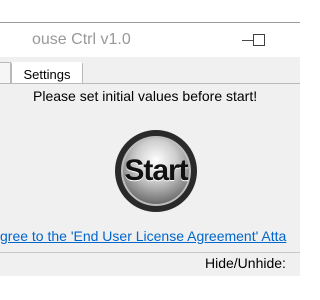 This screenshot has width=320, height=300. Describe the element at coordinates (150, 70) in the screenshot. I see `tab-strip: Settings` at that location.